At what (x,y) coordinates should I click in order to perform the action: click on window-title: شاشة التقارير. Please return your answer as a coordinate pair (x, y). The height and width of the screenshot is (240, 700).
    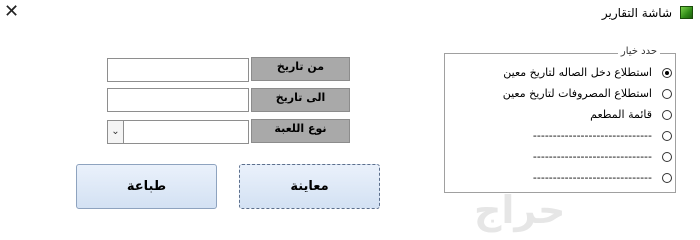
    Looking at the image, I should click on (636, 13).